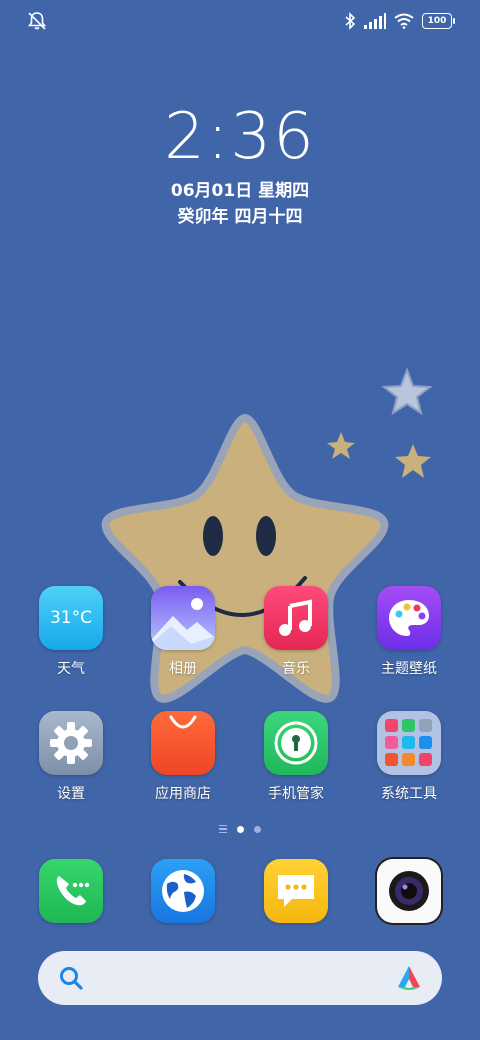 The height and width of the screenshot is (1040, 480). I want to click on bell-muted-icon, so click(37, 21).